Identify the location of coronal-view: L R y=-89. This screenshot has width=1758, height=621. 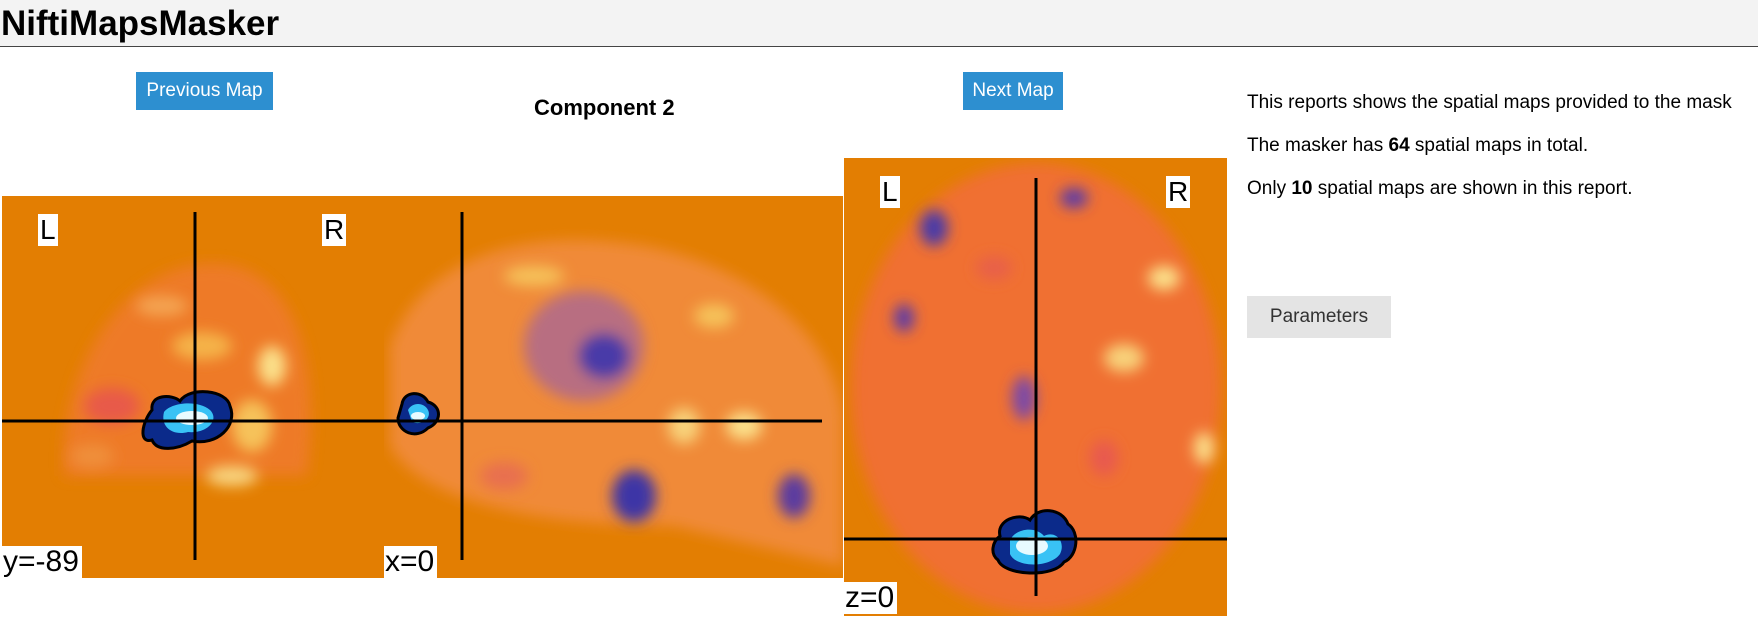
(193, 387).